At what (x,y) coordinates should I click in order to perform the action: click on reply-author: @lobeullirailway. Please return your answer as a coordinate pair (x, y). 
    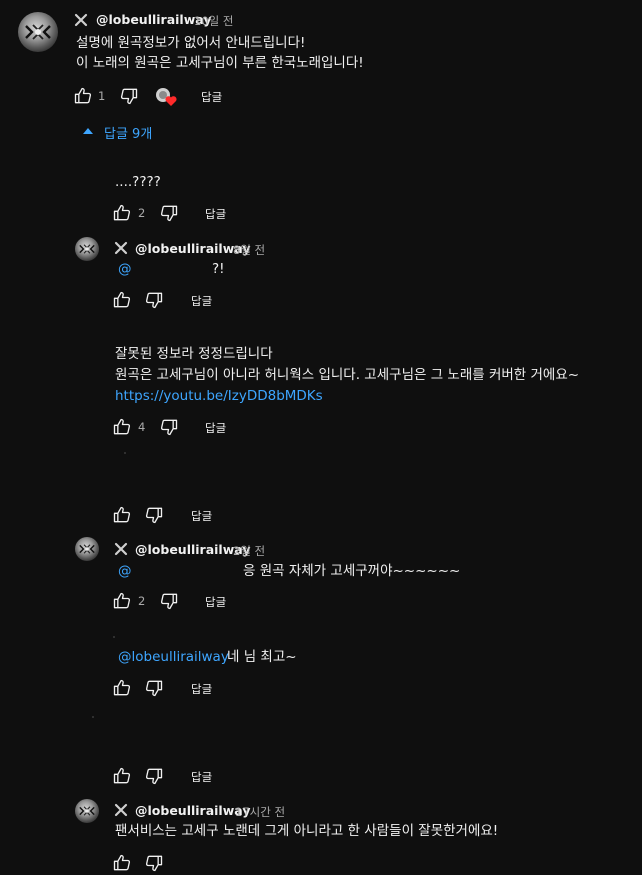
    Looking at the image, I should click on (192, 810).